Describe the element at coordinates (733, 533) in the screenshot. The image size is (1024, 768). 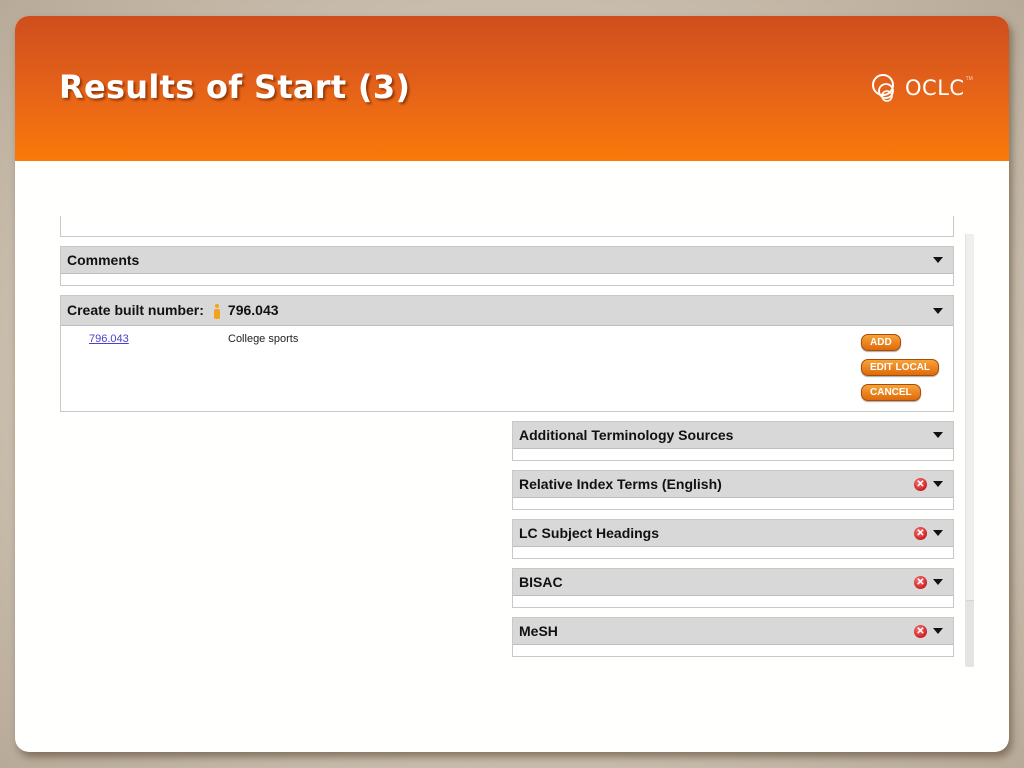
I see `lcsh-header: LC Subject Headings ✕` at that location.